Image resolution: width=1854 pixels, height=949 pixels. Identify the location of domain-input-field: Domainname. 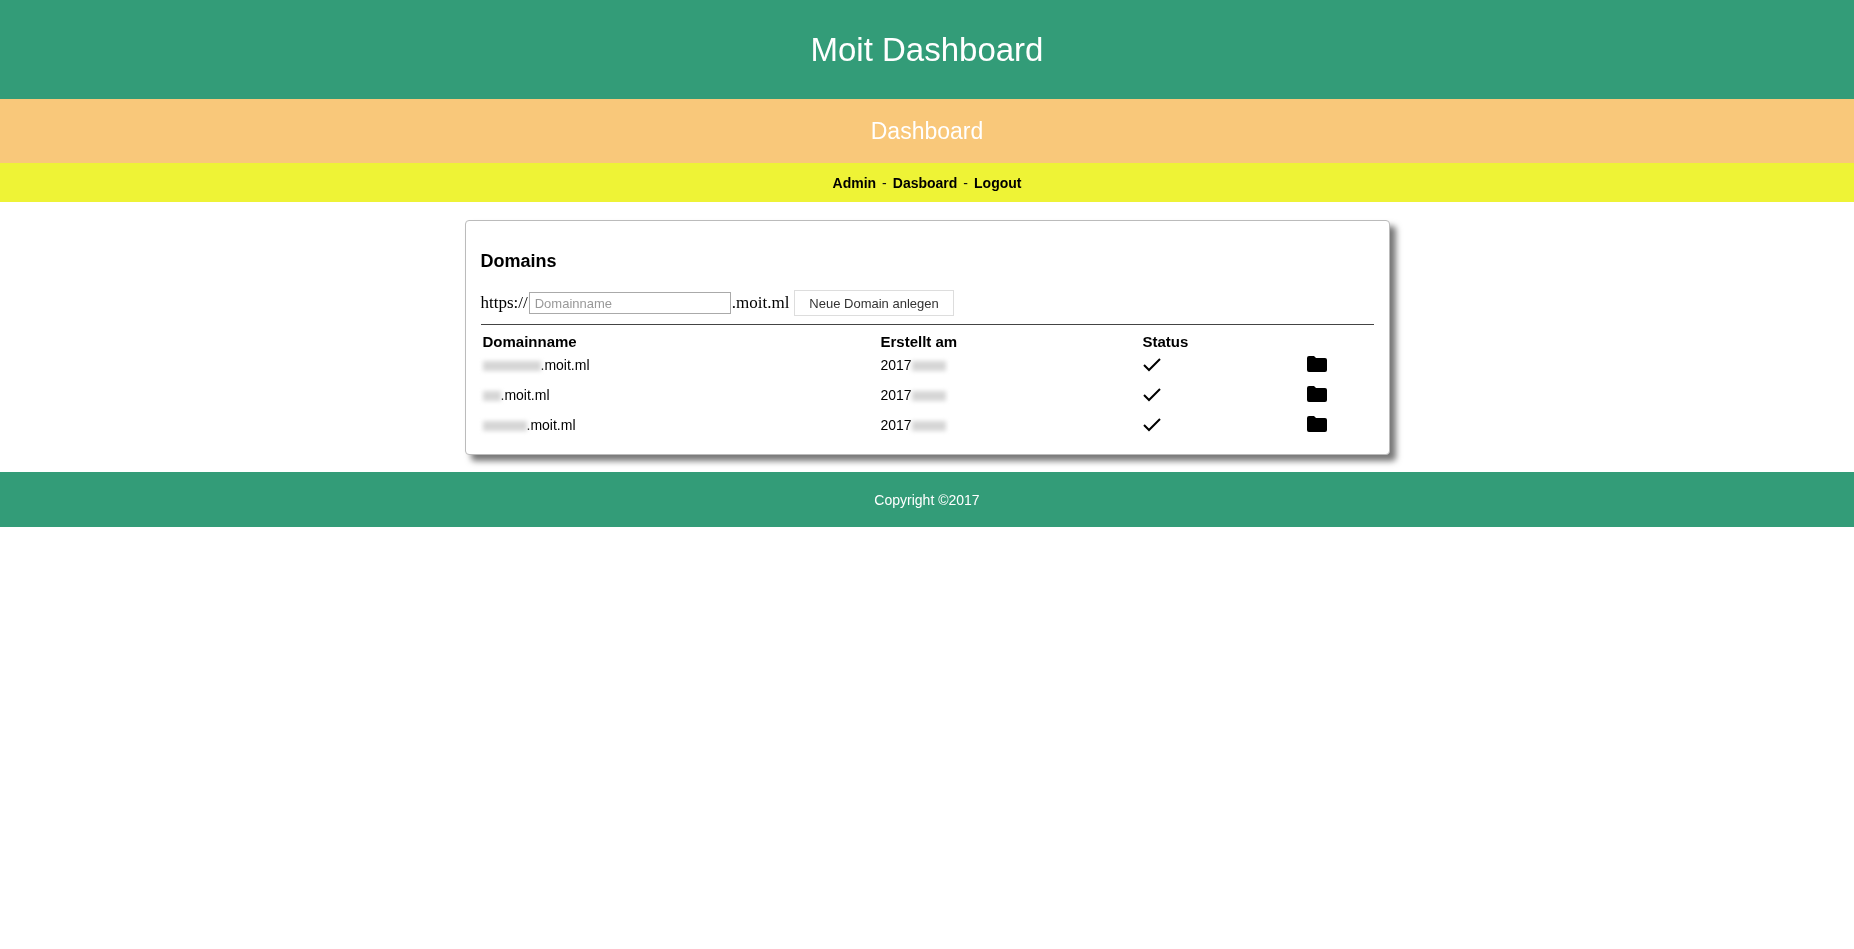
(629, 303).